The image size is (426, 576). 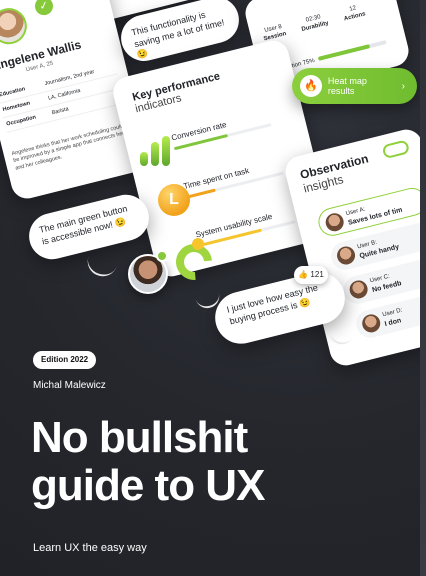 What do you see at coordinates (174, 200) in the screenshot?
I see `clock-icon: L` at bounding box center [174, 200].